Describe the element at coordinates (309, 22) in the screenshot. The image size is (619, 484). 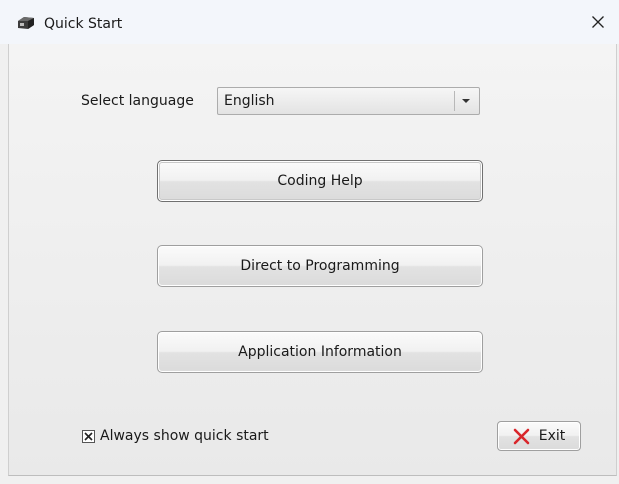
I see `title-bar: Quick Start` at that location.